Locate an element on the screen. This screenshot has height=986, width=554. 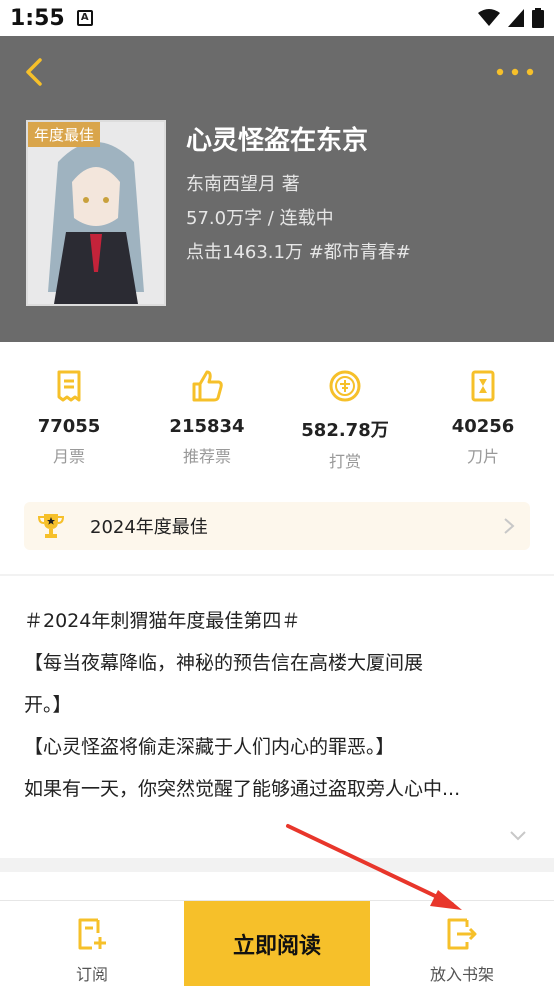
stat-blade: 40256 刀片 is located at coordinates (483, 417).